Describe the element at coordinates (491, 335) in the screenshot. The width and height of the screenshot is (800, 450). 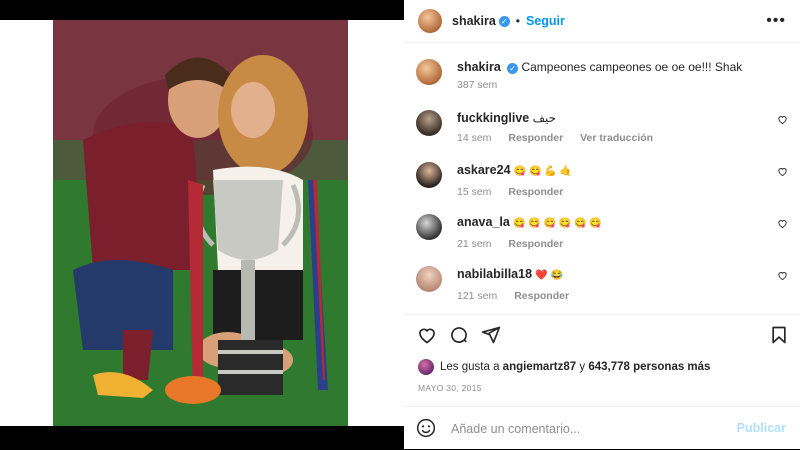
I see `send-icon` at that location.